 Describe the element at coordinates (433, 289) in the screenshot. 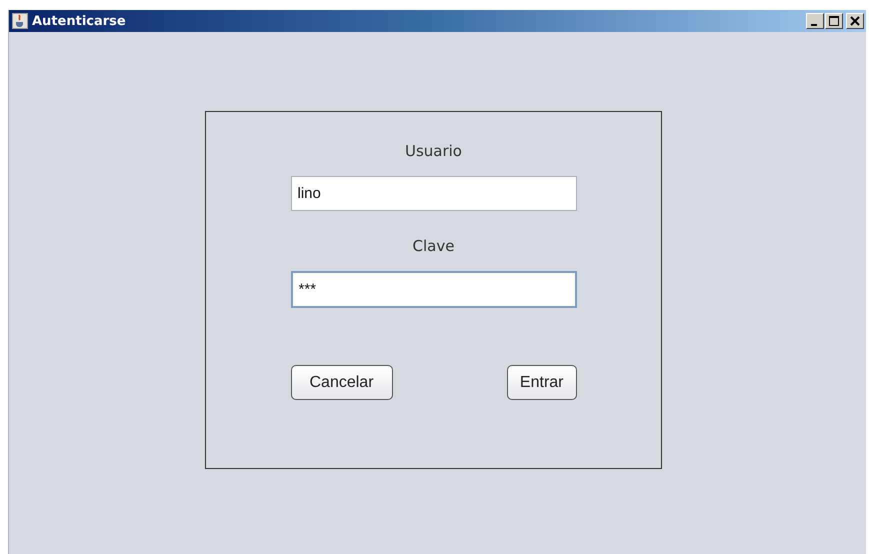

I see `password-field: ***` at that location.